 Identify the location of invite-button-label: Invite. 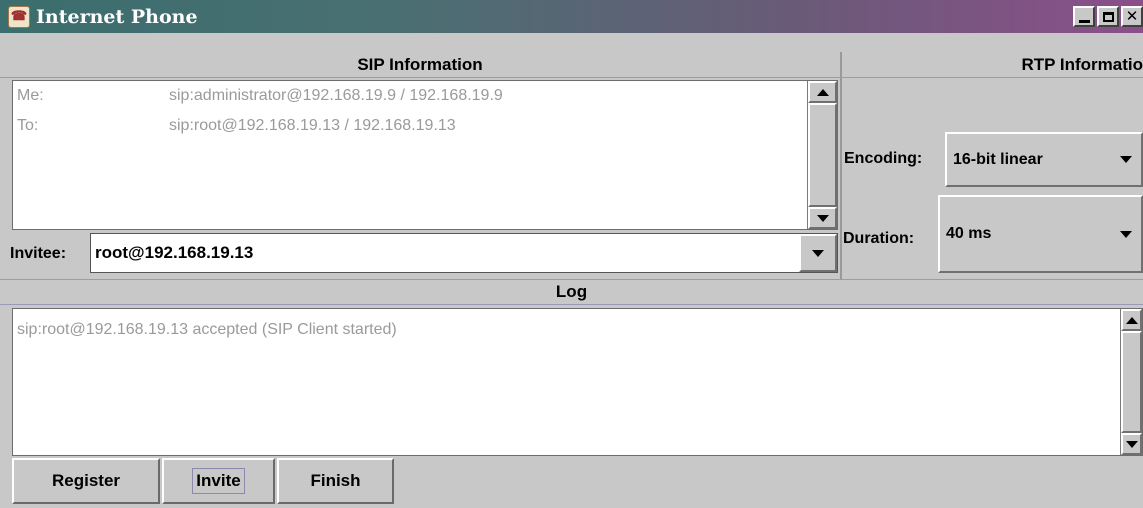
(218, 481).